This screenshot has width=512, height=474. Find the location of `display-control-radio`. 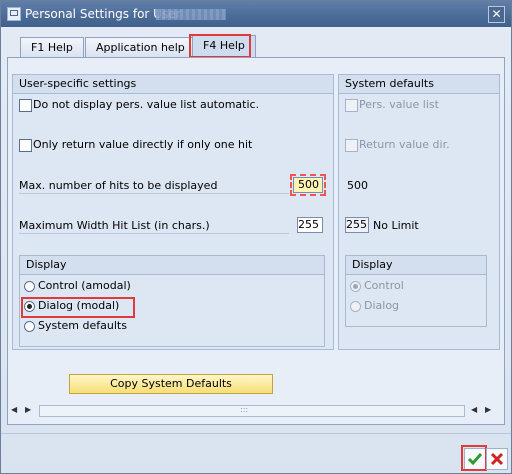

display-control-radio is located at coordinates (29, 286).